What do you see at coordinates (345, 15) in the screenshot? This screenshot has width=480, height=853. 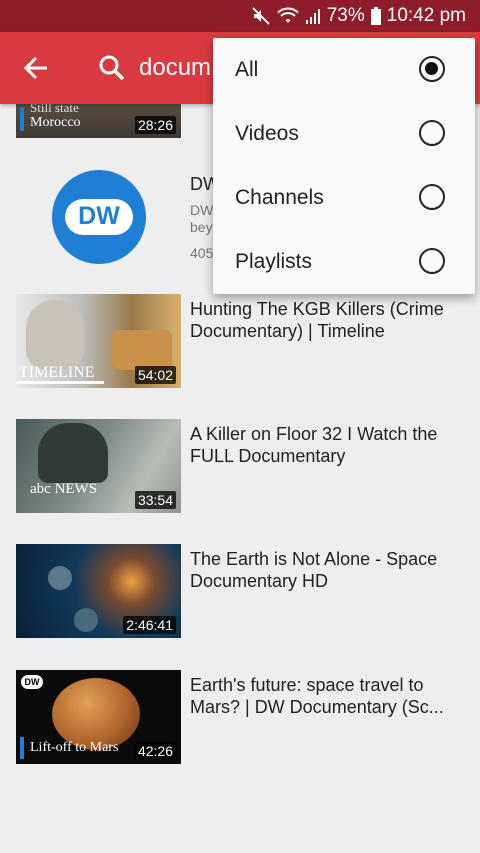 I see `battery-text: 73%` at bounding box center [345, 15].